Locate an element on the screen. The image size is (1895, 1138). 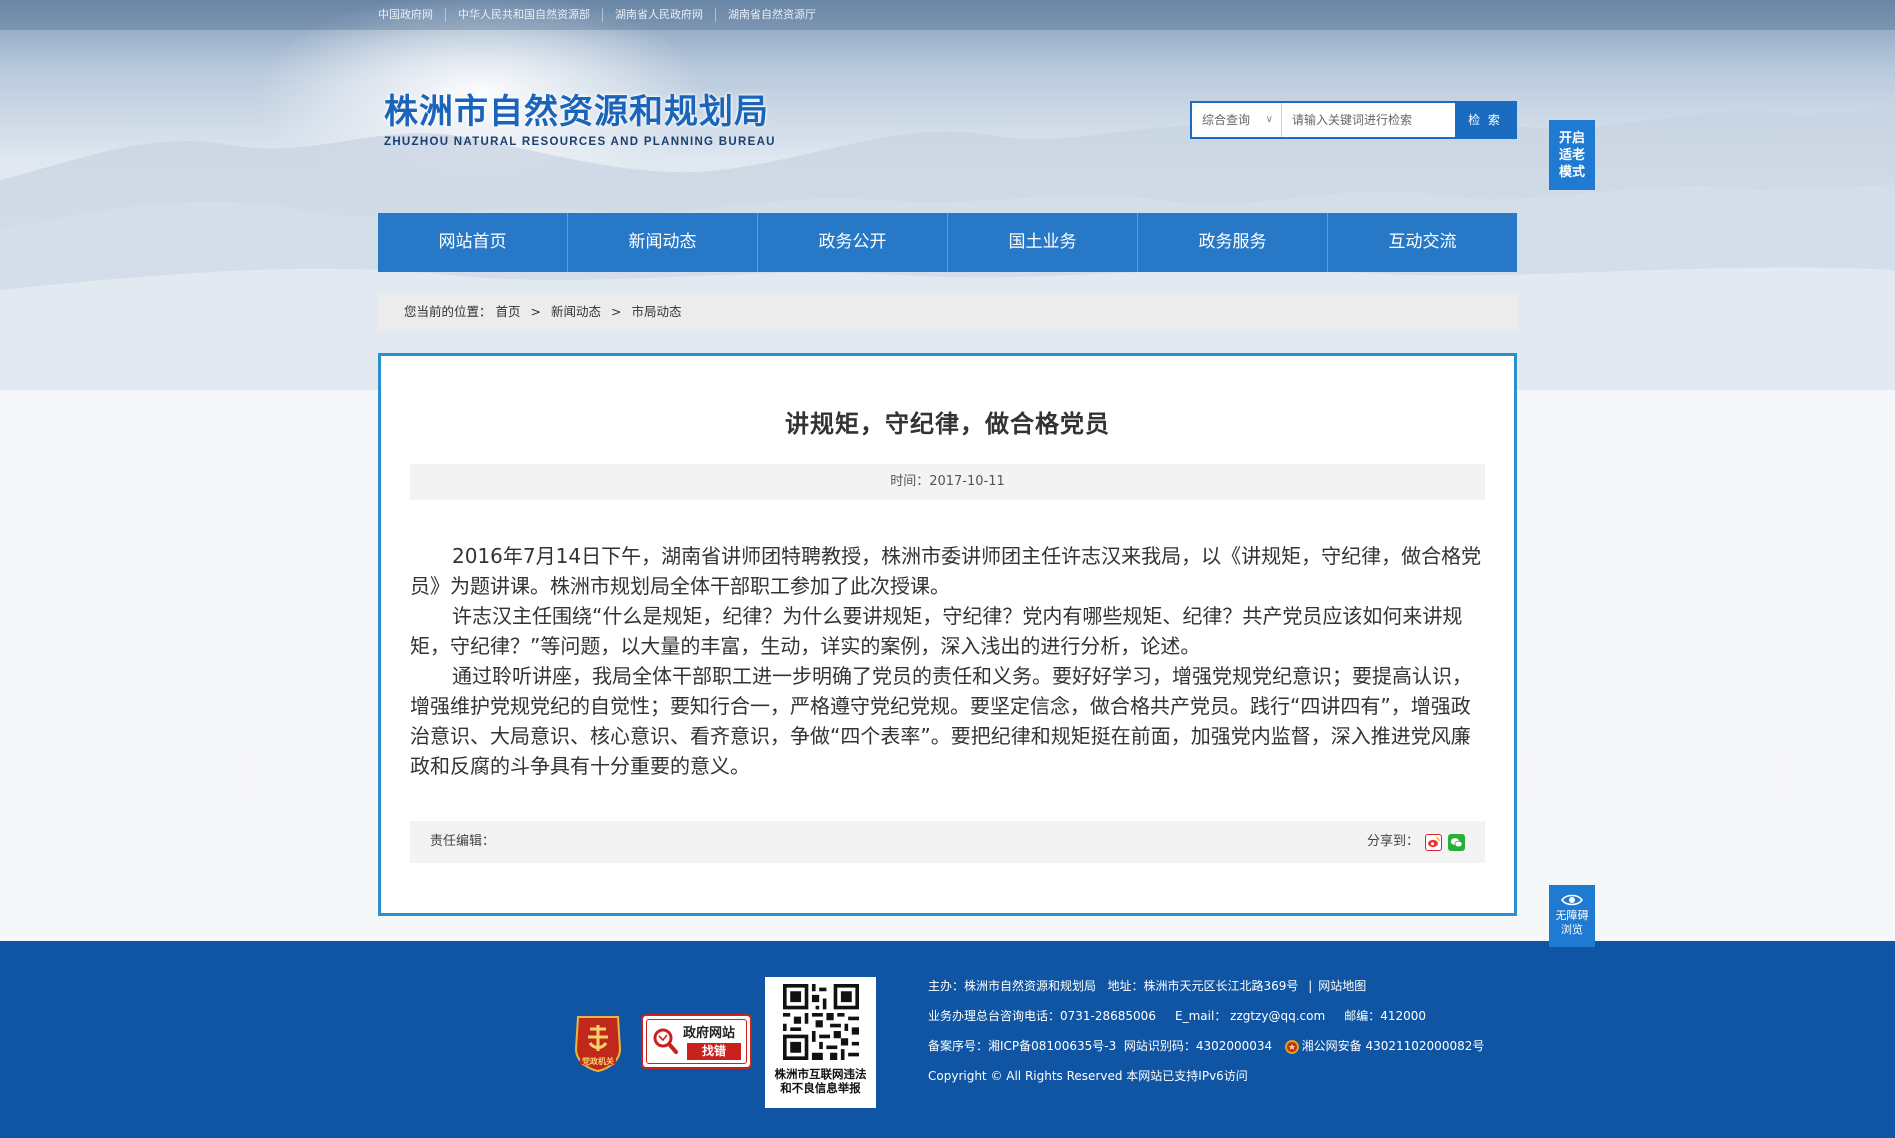
search-button: 检 索 is located at coordinates (1485, 120).